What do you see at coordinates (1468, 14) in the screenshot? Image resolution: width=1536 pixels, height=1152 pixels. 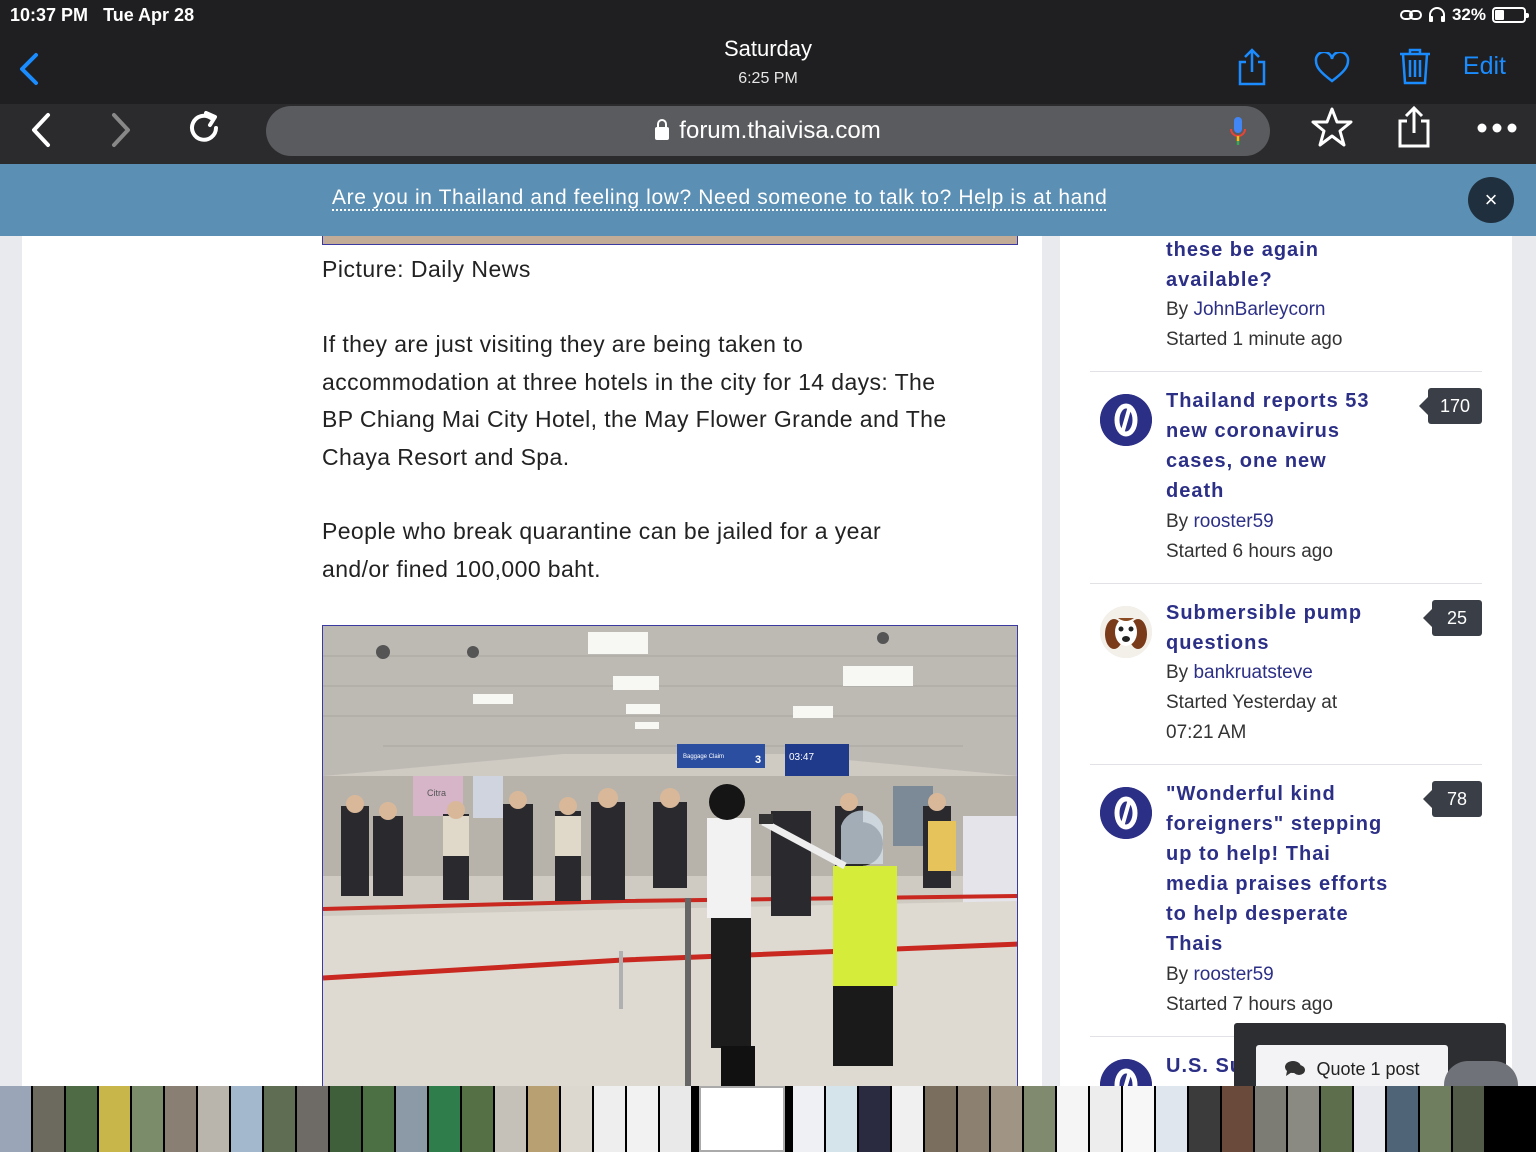 I see `battery-percent: 32%` at bounding box center [1468, 14].